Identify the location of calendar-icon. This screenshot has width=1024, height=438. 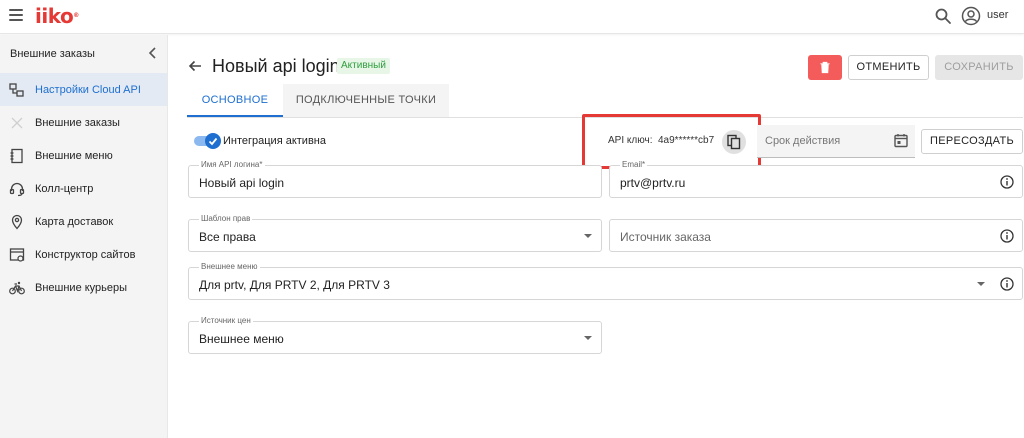
(901, 140).